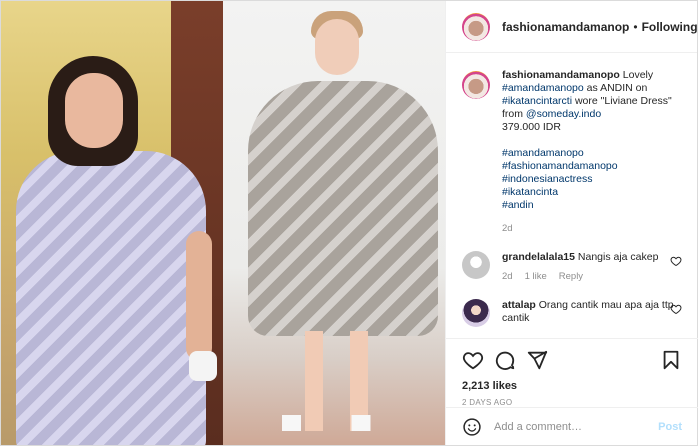  What do you see at coordinates (572, 386) in the screenshot?
I see `likes-count: 2,213 likes` at bounding box center [572, 386].